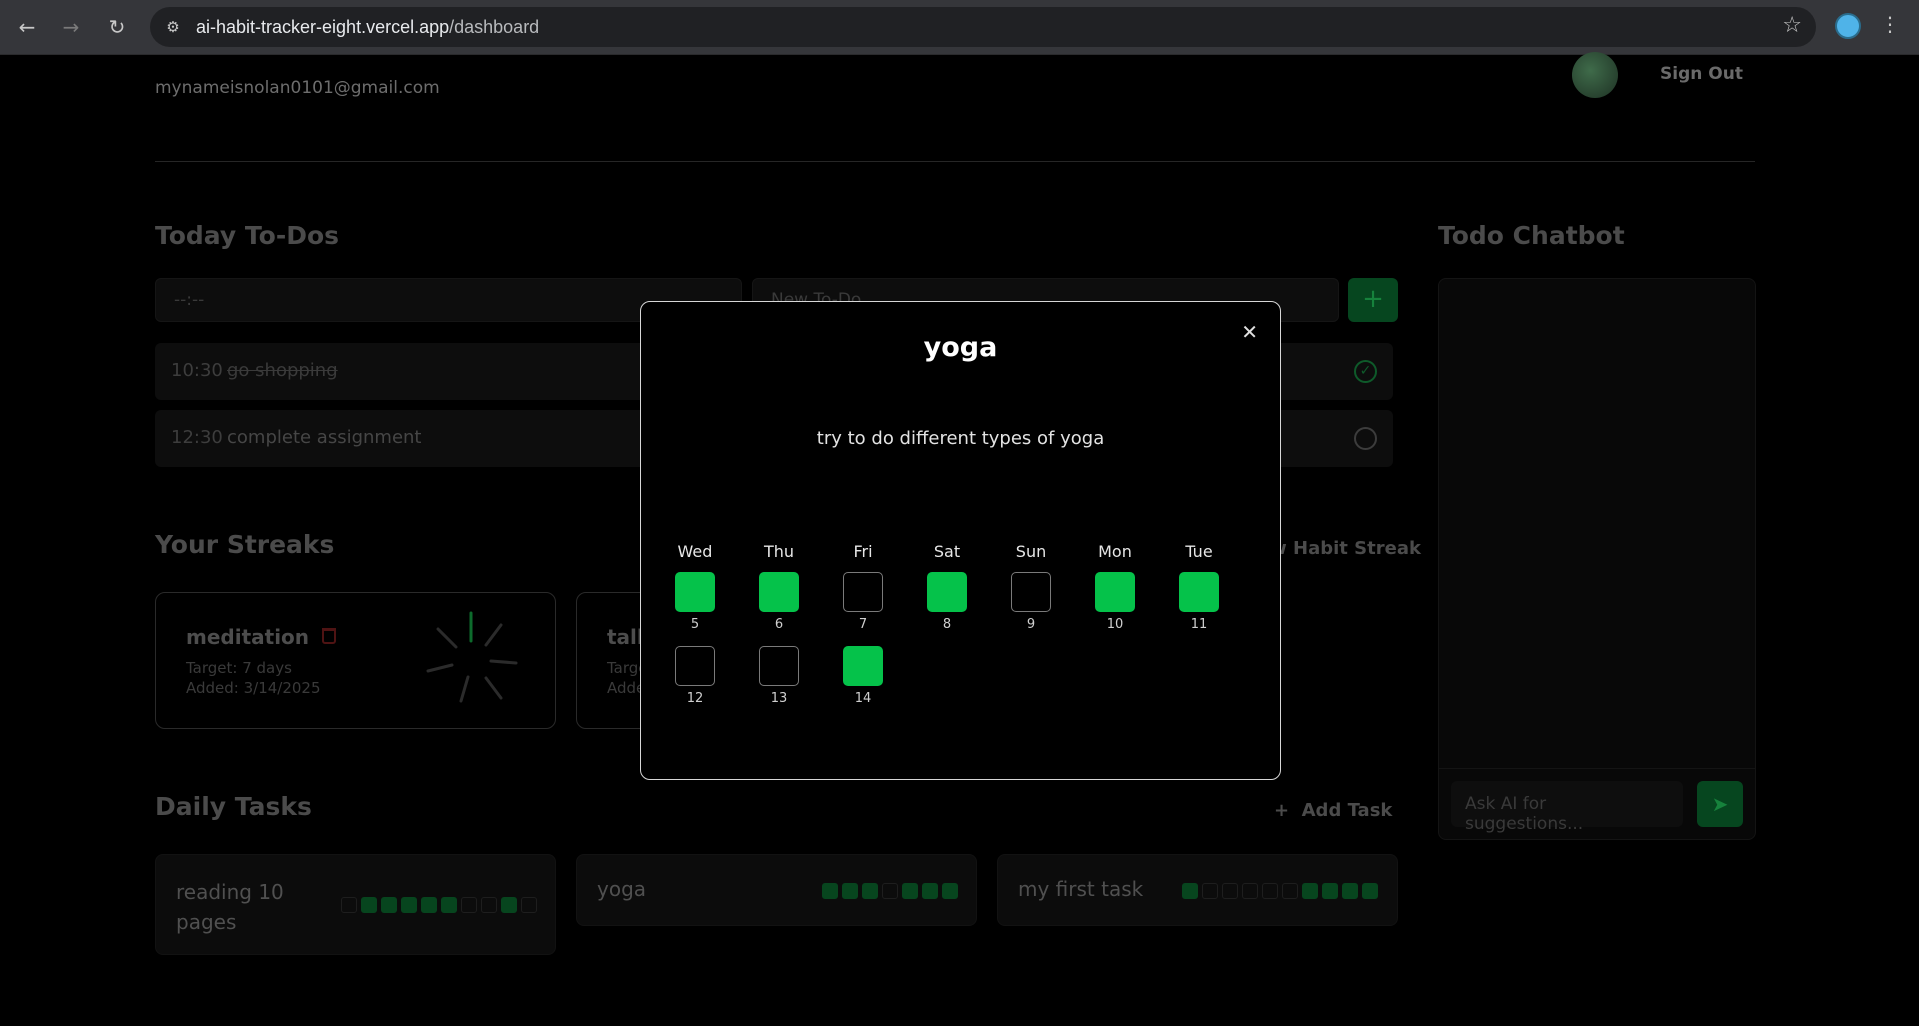 The height and width of the screenshot is (1026, 1919). What do you see at coordinates (863, 698) in the screenshot?
I see `day-number: 14` at bounding box center [863, 698].